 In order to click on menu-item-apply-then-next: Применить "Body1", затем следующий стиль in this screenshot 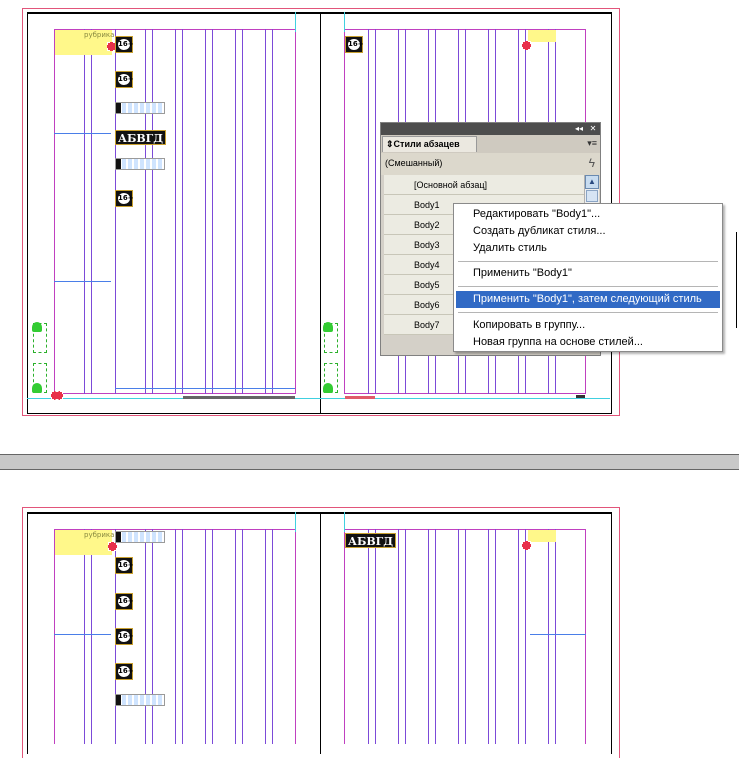, I will do `click(588, 299)`.